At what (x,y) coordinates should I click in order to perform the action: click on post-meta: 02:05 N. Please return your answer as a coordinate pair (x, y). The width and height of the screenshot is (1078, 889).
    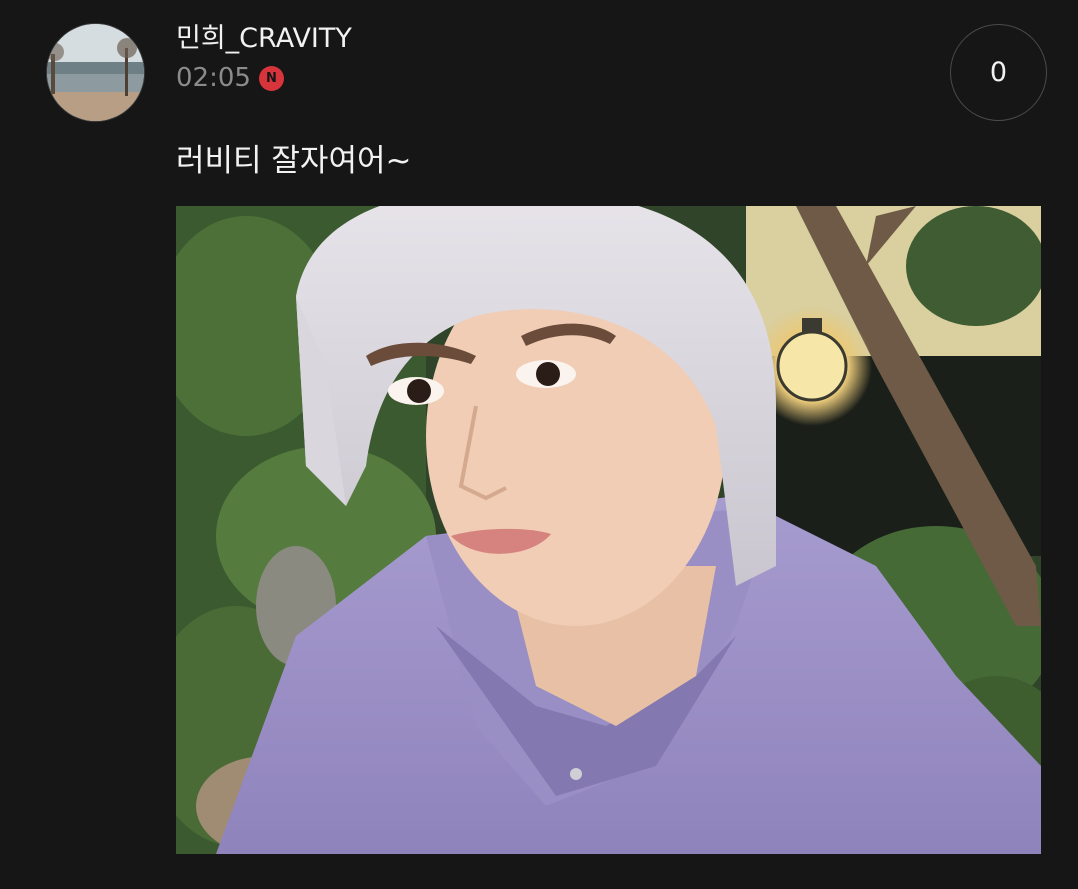
    Looking at the image, I should click on (230, 78).